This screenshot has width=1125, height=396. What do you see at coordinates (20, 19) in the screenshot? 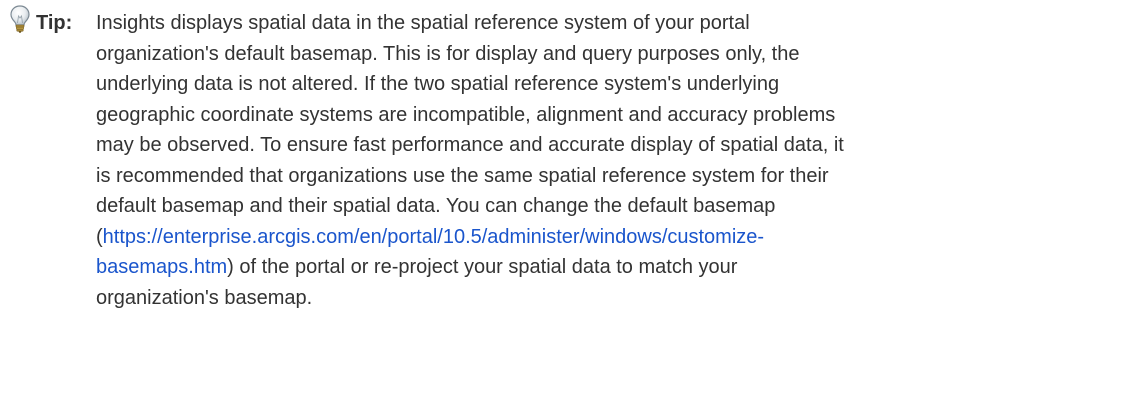
I see `lightbulb-icon` at bounding box center [20, 19].